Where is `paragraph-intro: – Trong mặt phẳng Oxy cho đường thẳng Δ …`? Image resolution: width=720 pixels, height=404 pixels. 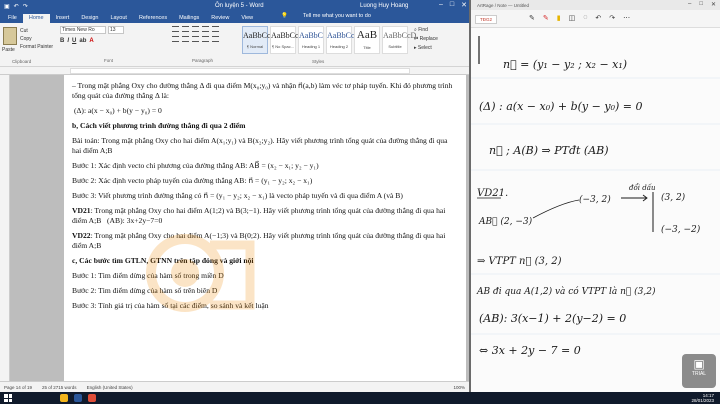 paragraph-intro: – Trong mặt phẳng Oxy cho đường thẳng Δ … is located at coordinates (262, 90).